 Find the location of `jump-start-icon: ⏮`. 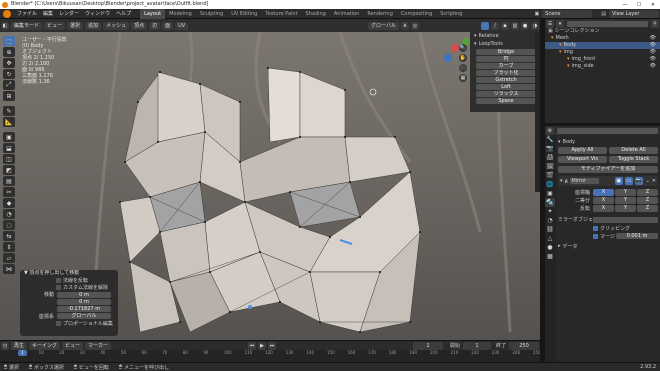

jump-start-icon: ⏮ is located at coordinates (252, 345).